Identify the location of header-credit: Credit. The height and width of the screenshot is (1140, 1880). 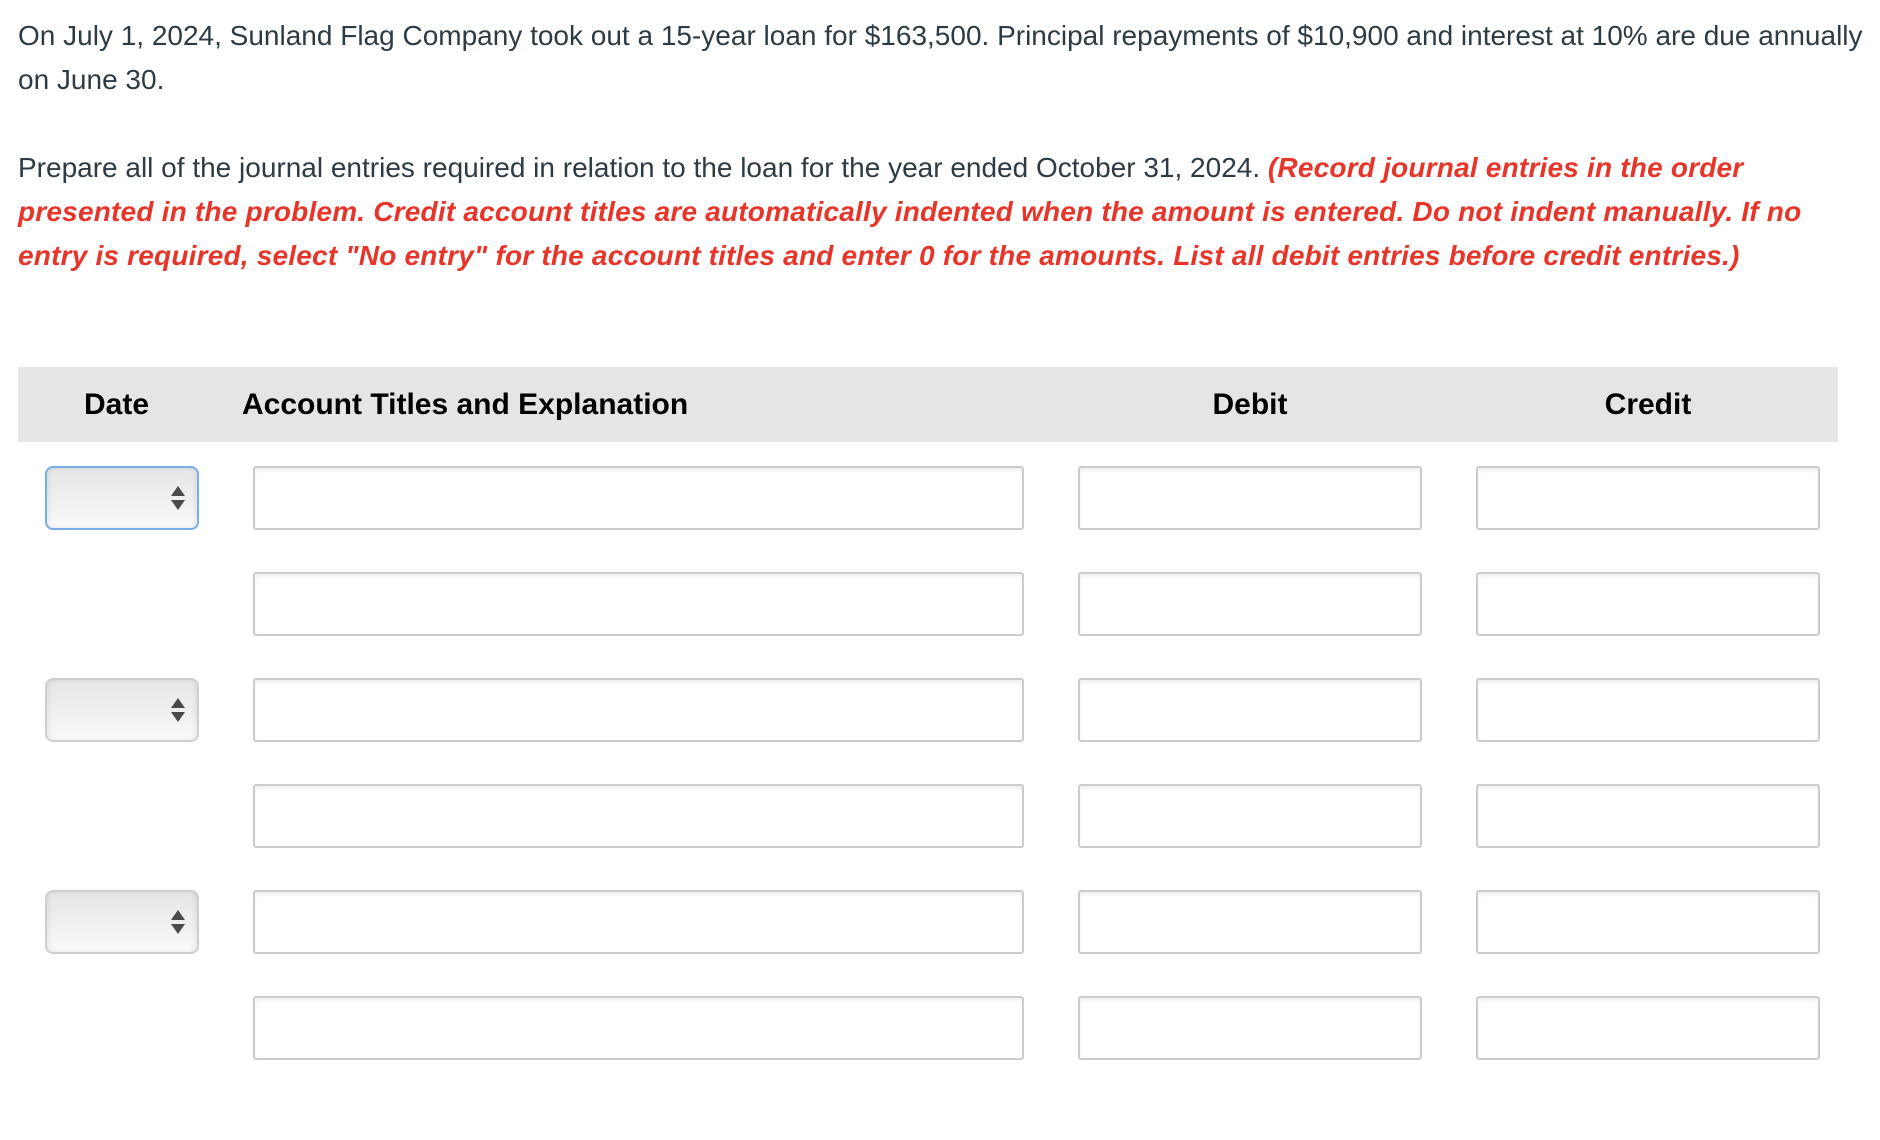
(1648, 404).